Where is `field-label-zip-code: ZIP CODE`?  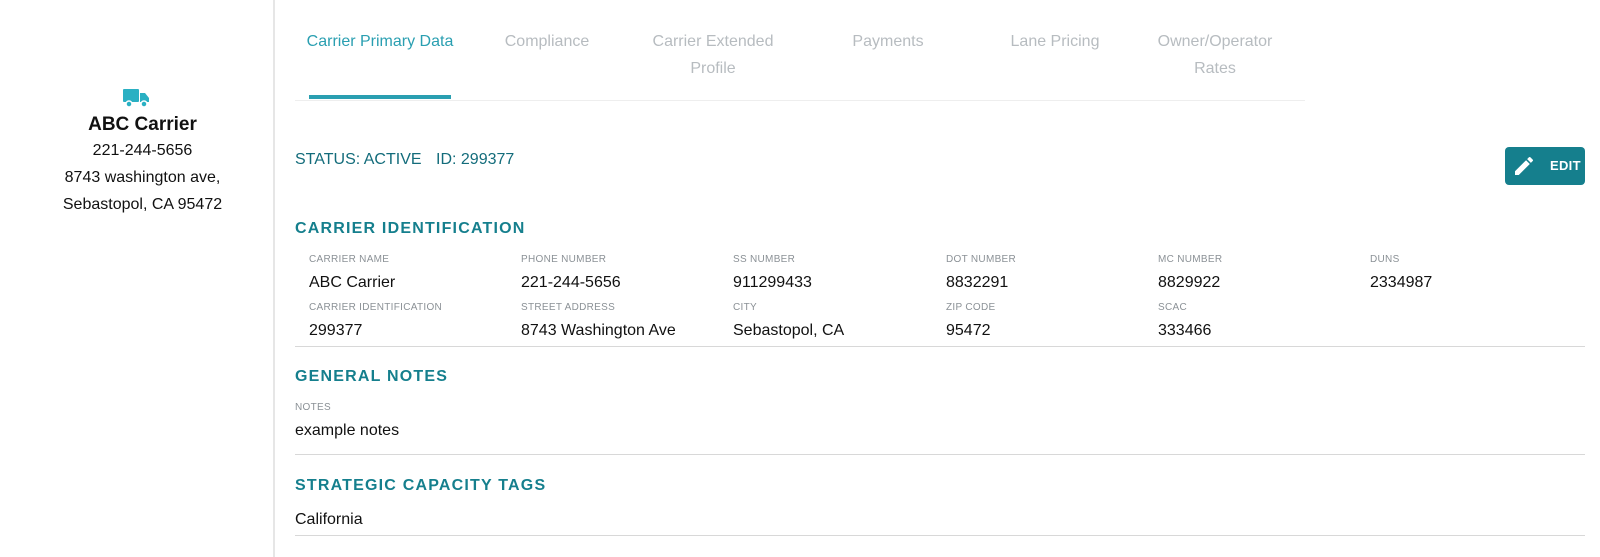 field-label-zip-code: ZIP CODE is located at coordinates (971, 307).